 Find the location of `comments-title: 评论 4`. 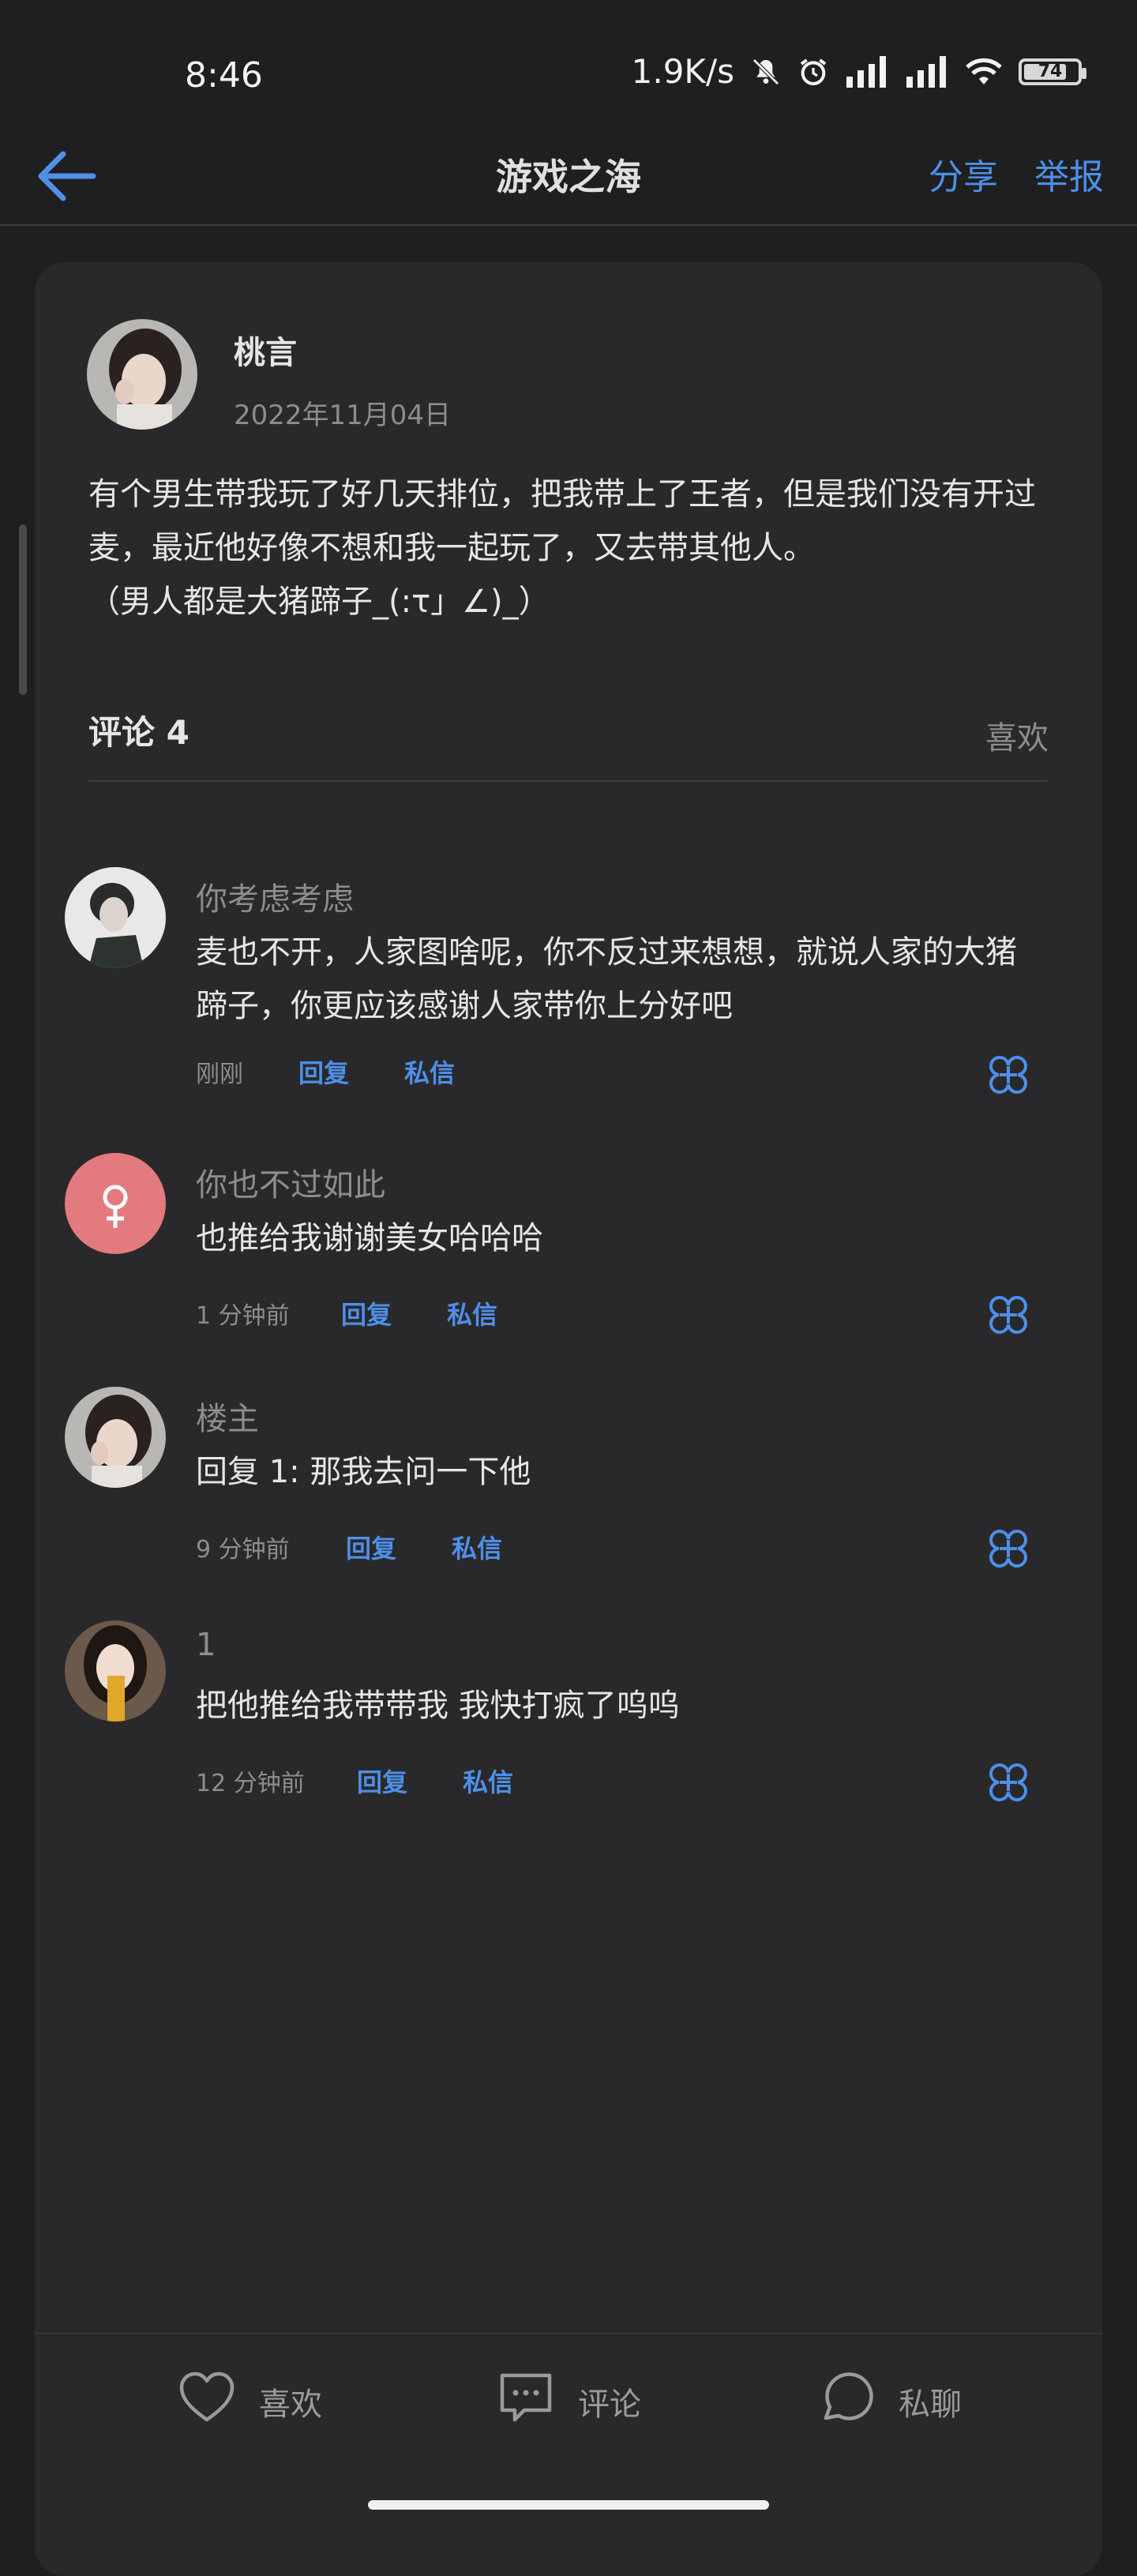

comments-title: 评论 4 is located at coordinates (139, 732).